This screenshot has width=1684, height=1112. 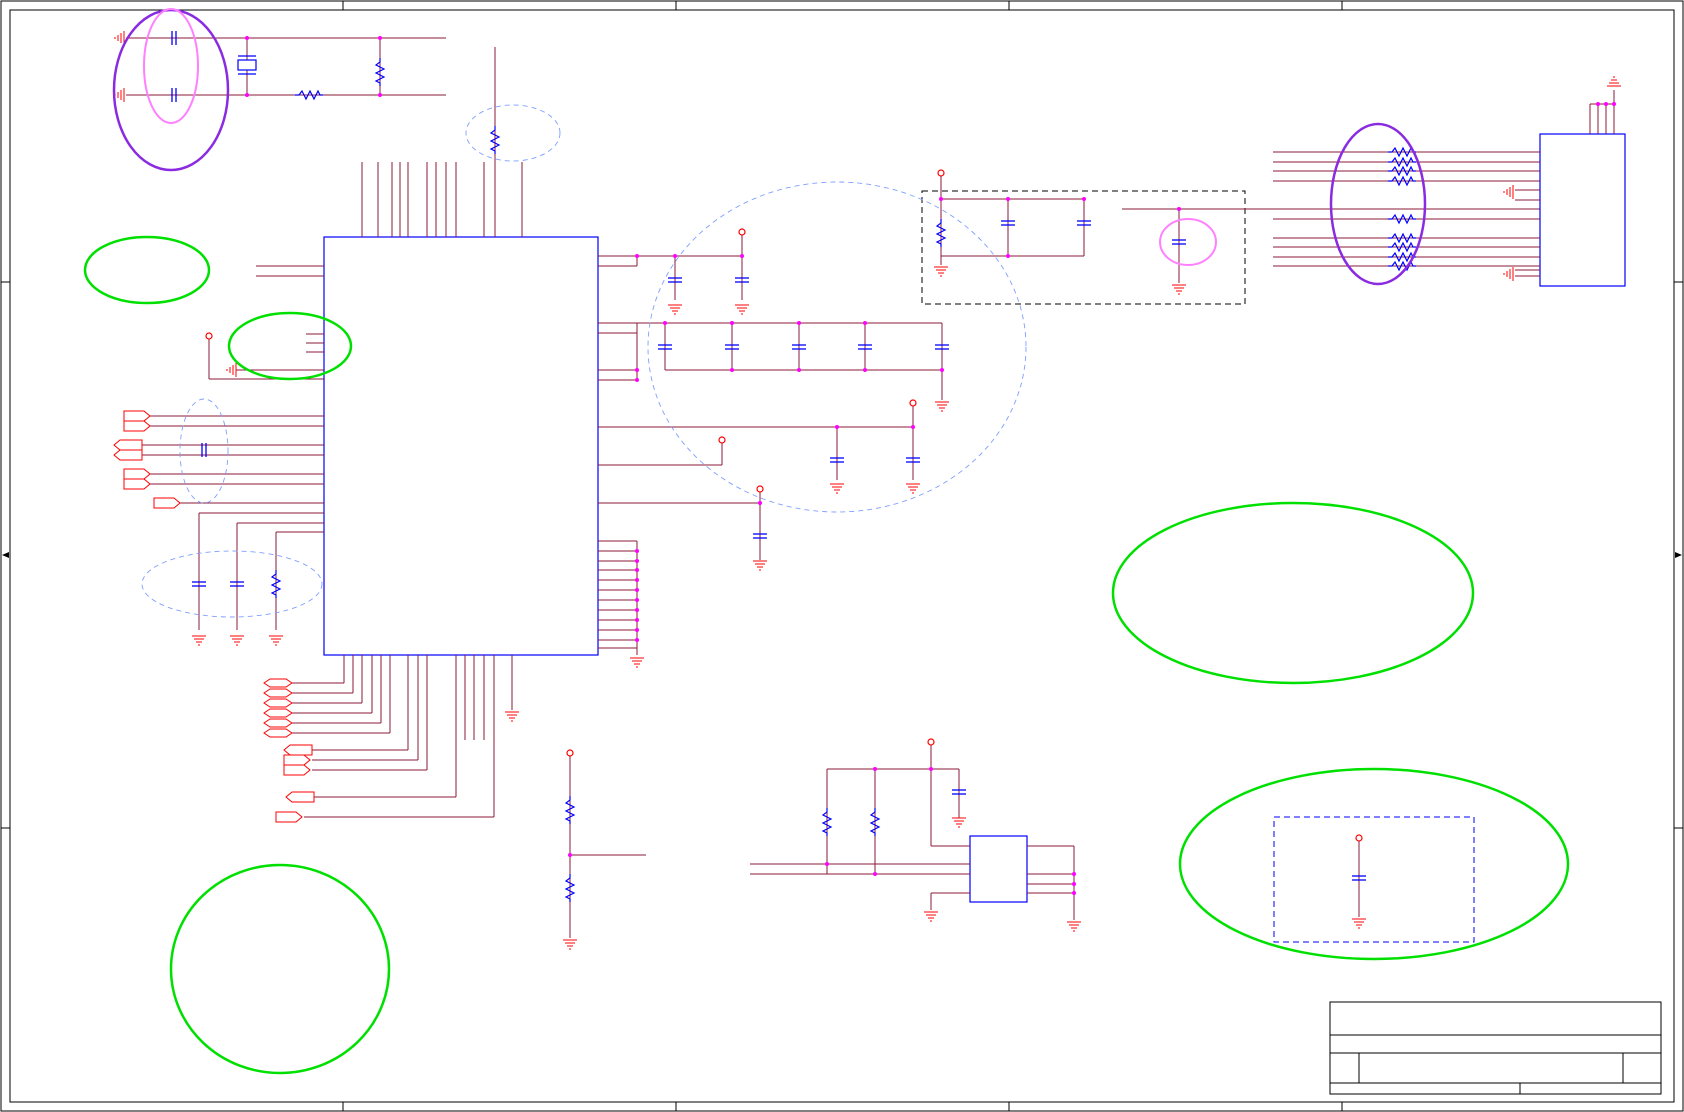 I want to click on highlight-pink-filter-cap, so click(x=1188, y=242).